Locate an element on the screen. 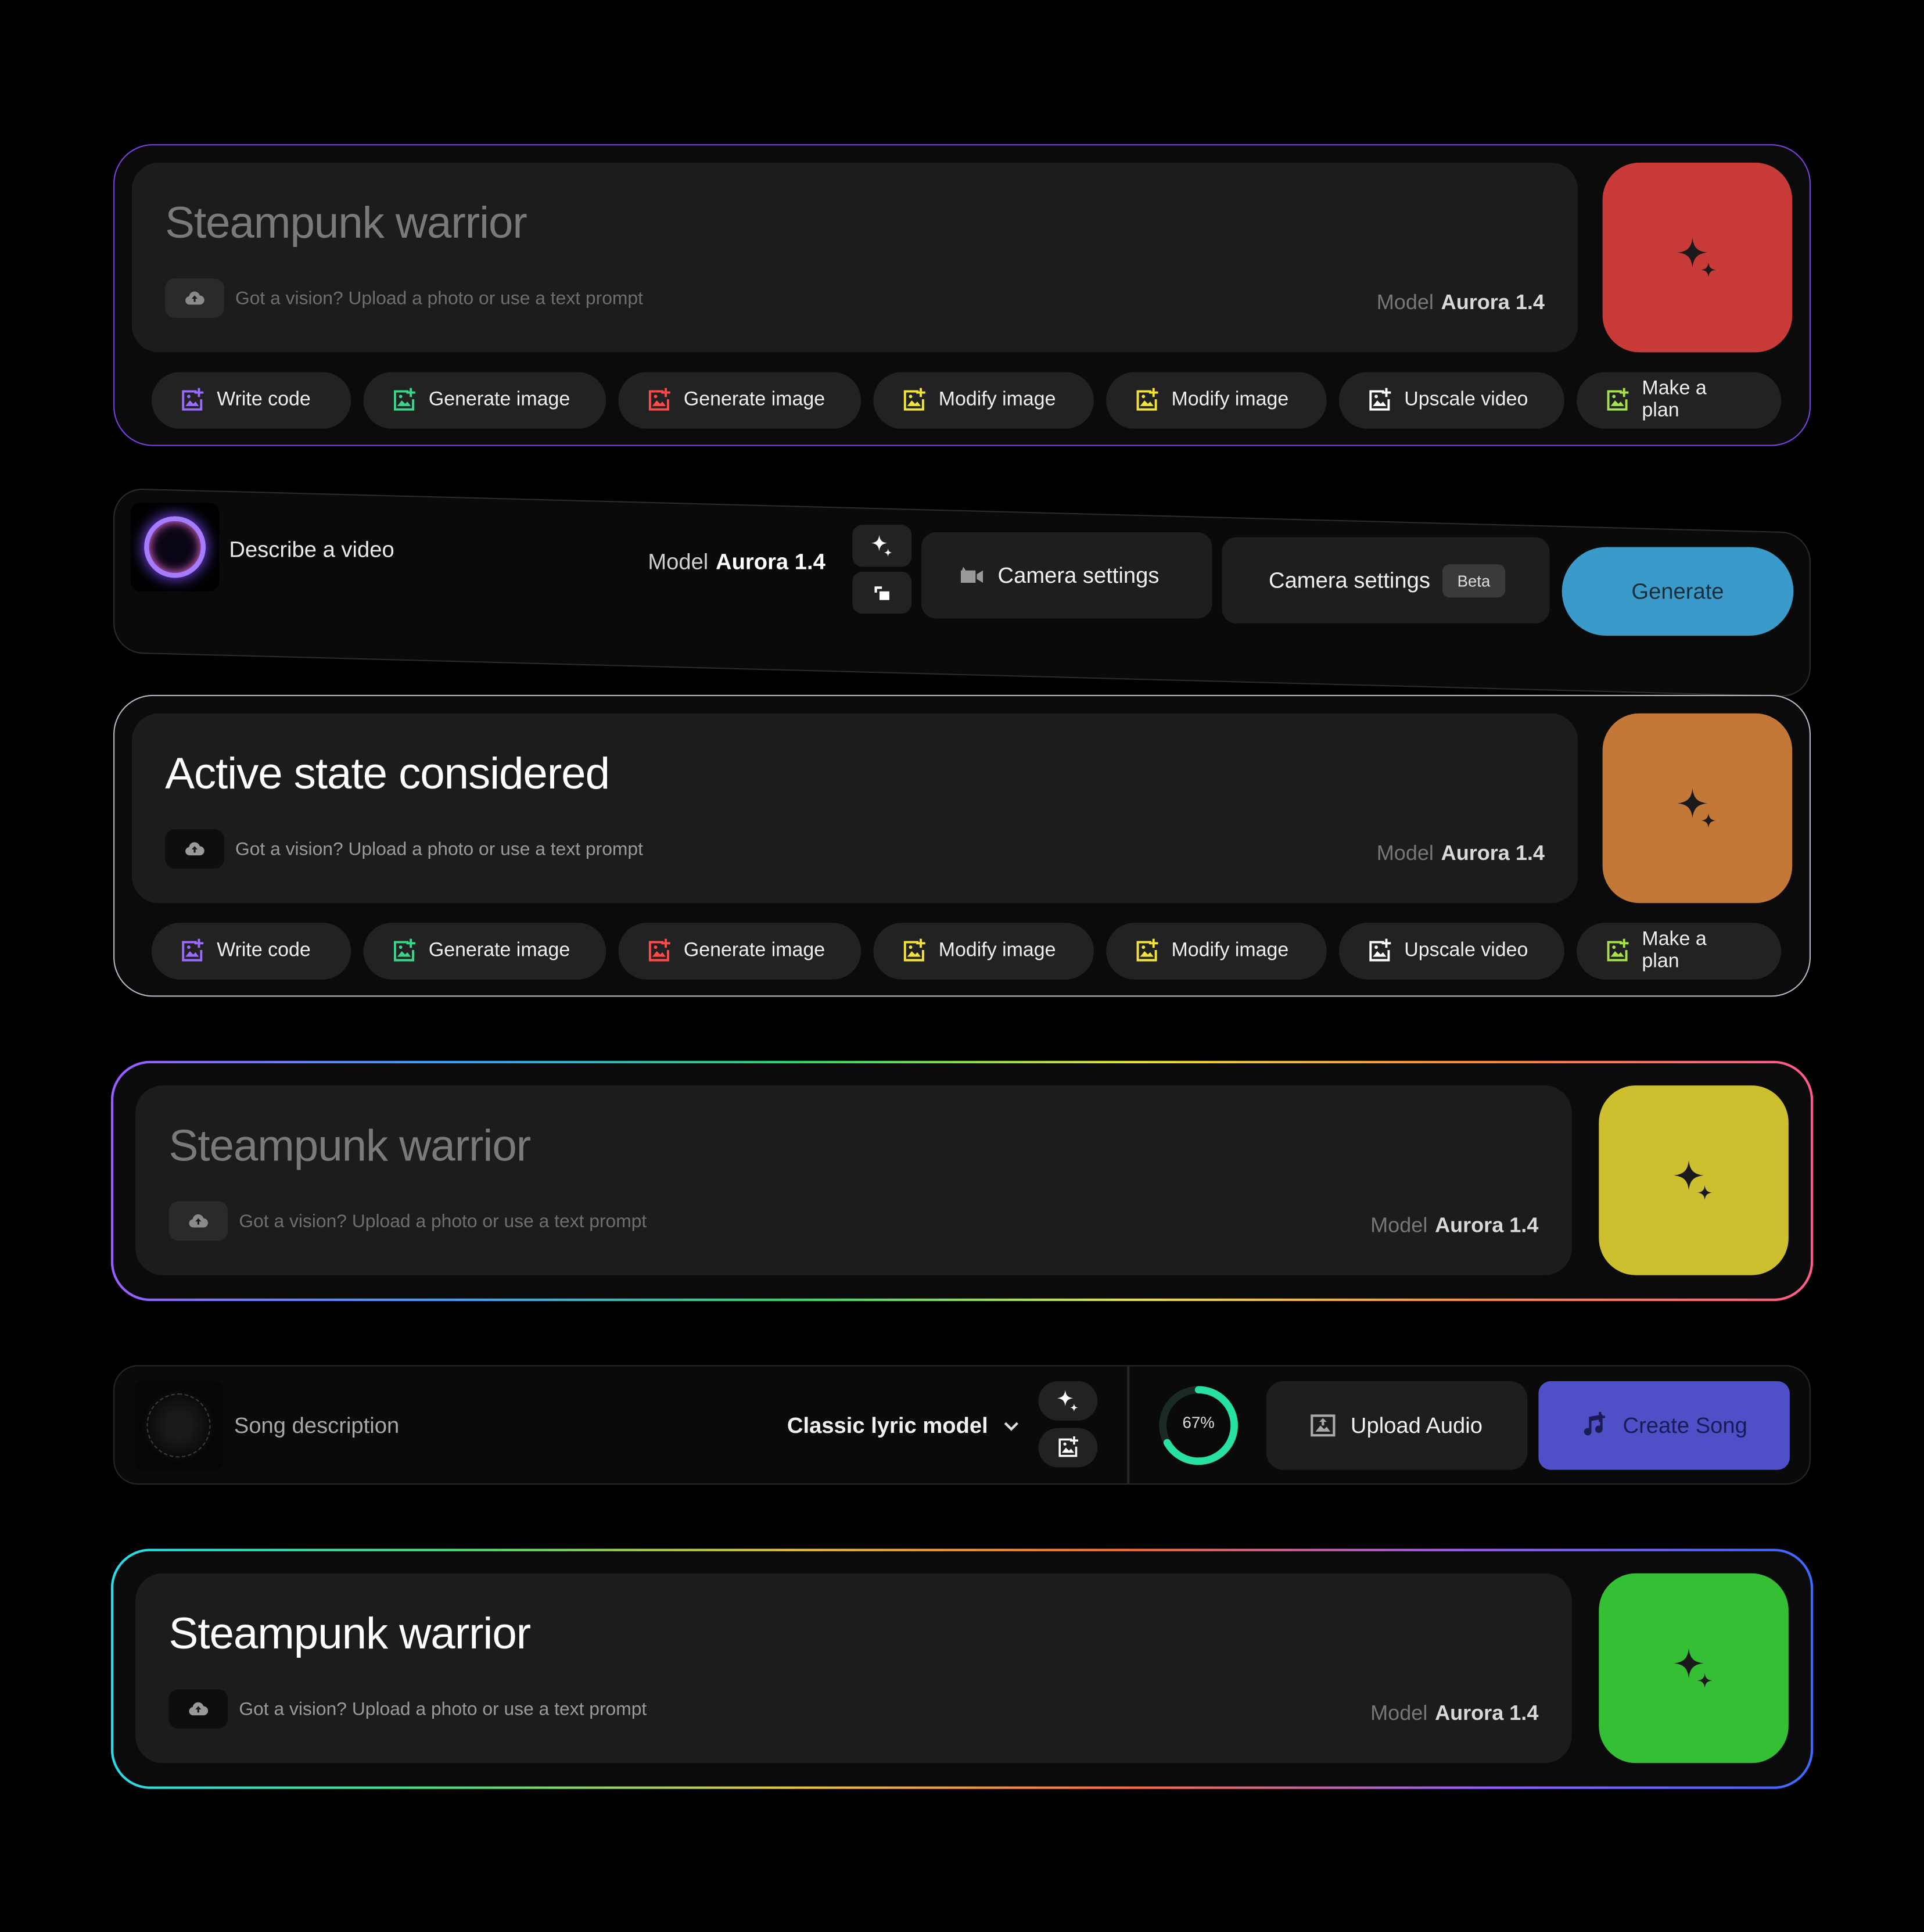 Image resolution: width=1924 pixels, height=1932 pixels. create-song-button: Create Song is located at coordinates (1664, 1425).